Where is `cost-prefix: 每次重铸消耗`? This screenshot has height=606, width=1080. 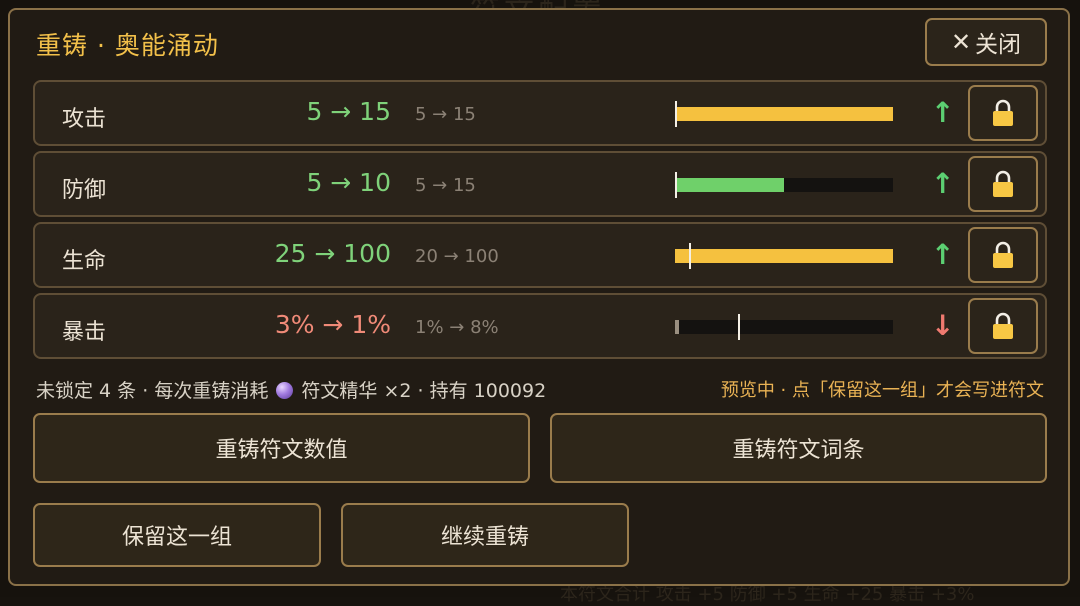
cost-prefix: 每次重铸消耗 is located at coordinates (211, 391).